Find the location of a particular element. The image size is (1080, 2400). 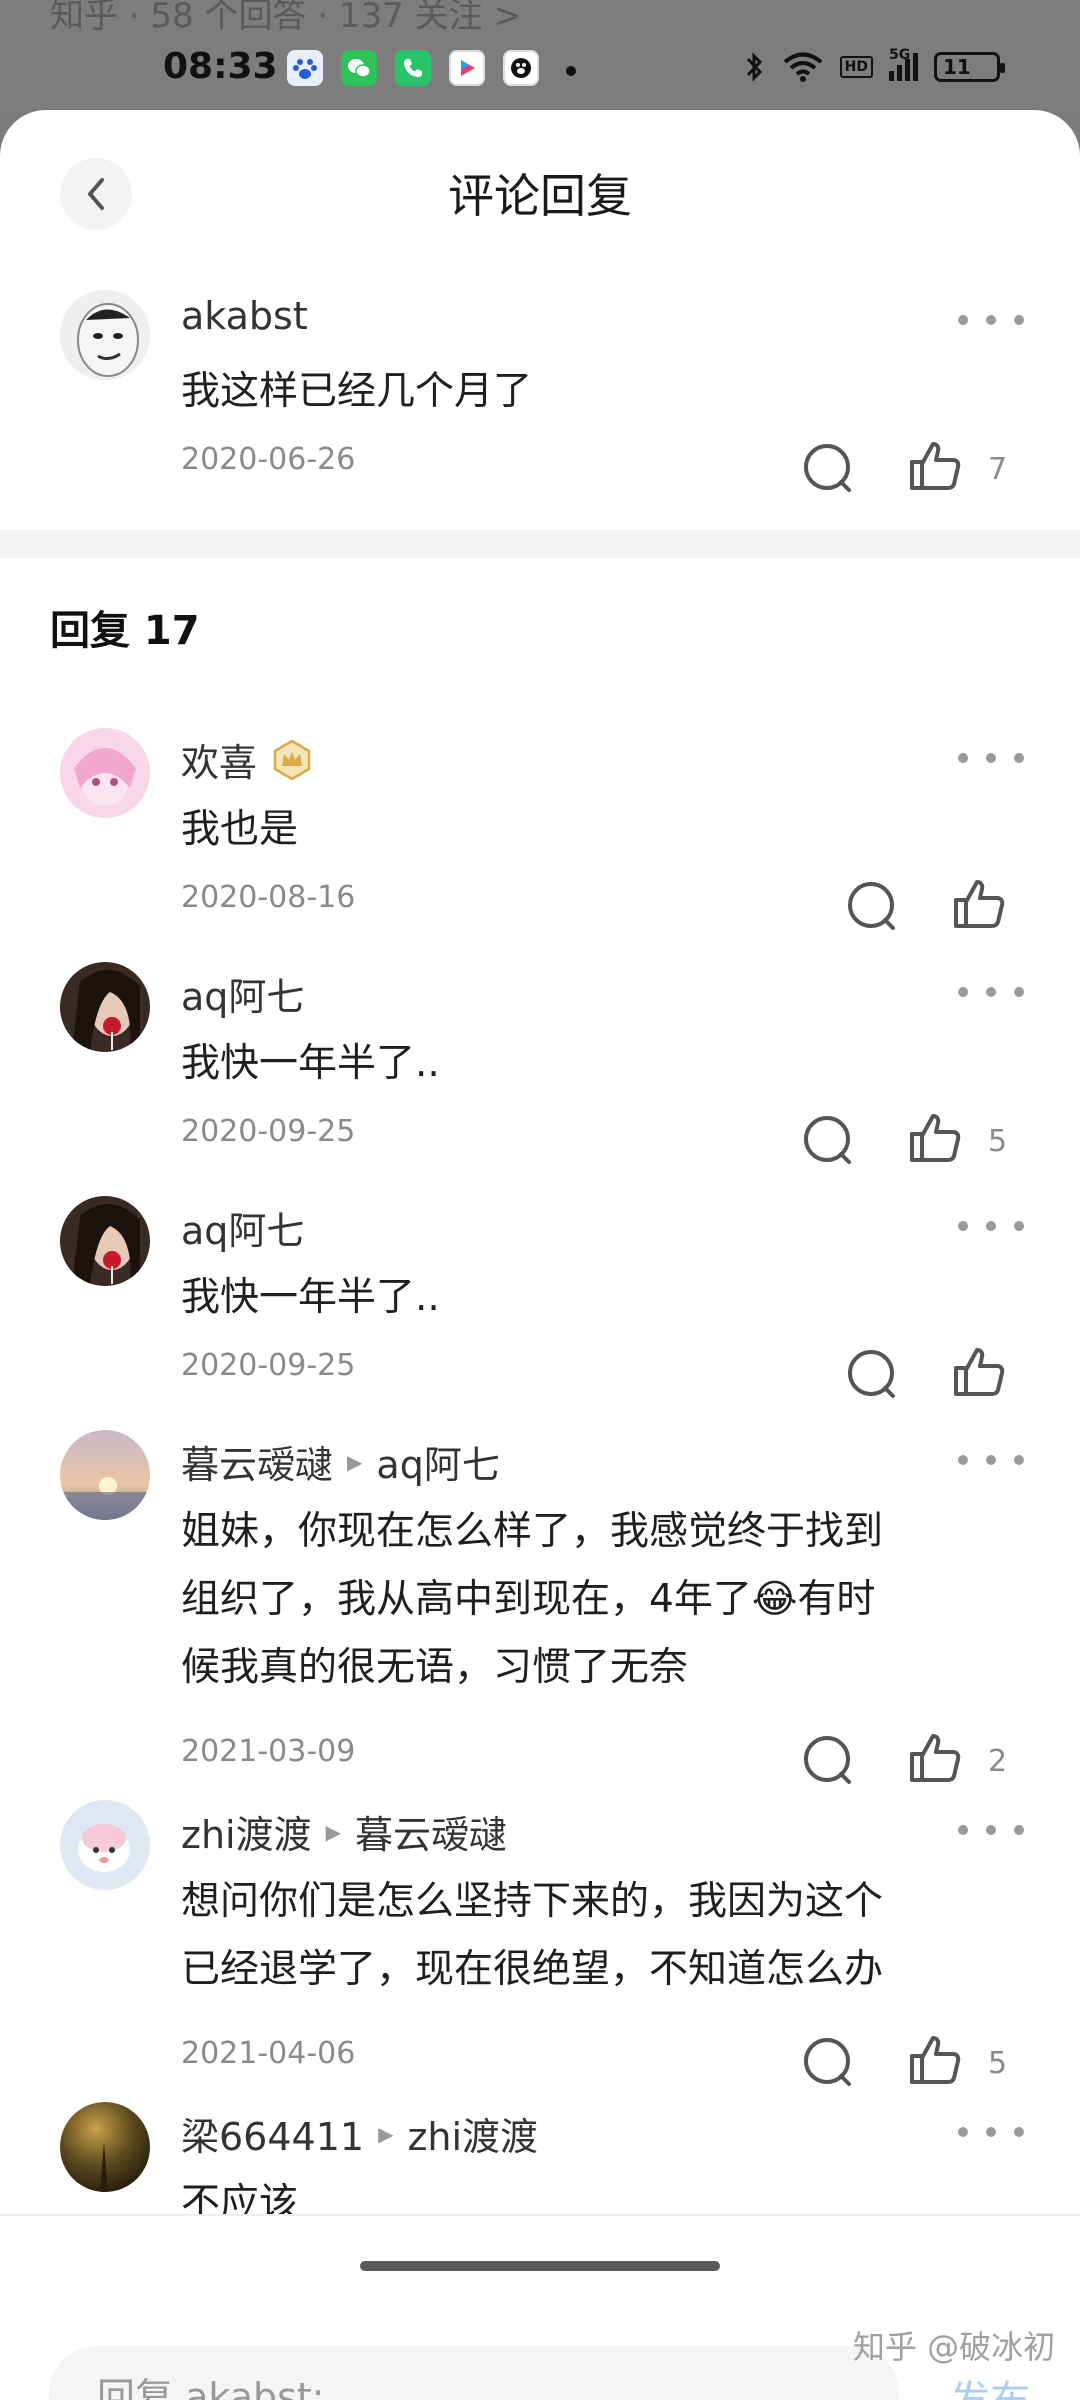

reply-input: 回复 akabst: is located at coordinates (474, 2373).